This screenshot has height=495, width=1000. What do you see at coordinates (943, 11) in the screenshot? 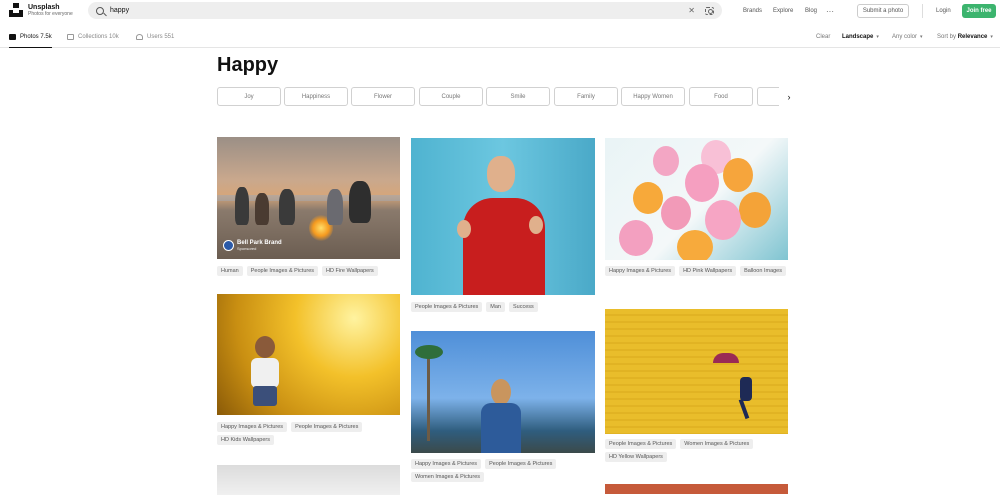
I see `login-link: Login` at bounding box center [943, 11].